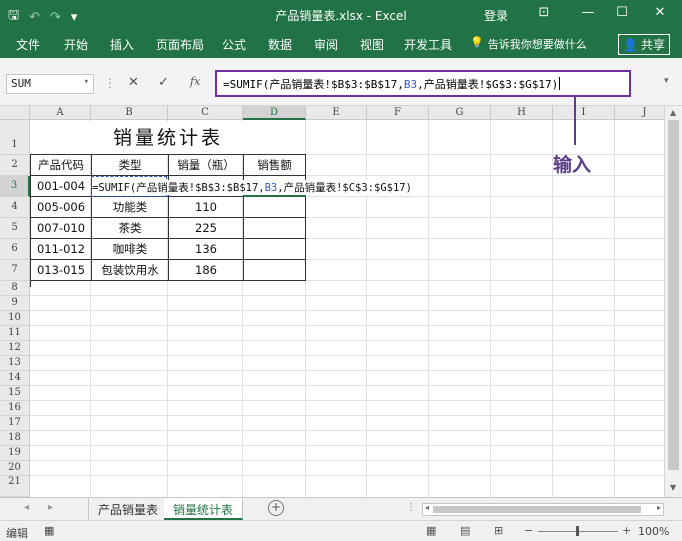 Image resolution: width=682 pixels, height=541 pixels. Describe the element at coordinates (274, 113) in the screenshot. I see `column-header-d: D` at that location.